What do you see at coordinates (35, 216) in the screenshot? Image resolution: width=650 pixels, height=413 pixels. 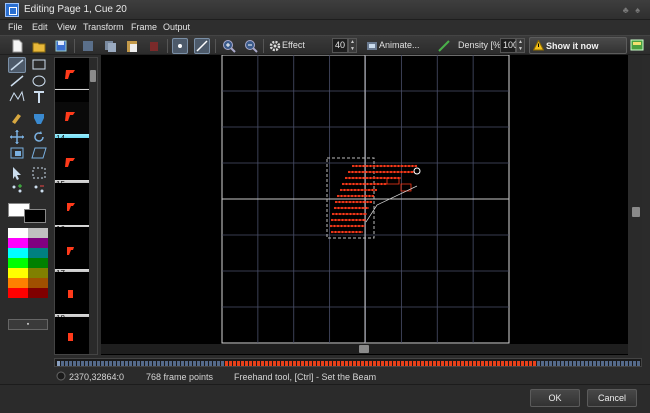 I see `background-color-swatch` at bounding box center [35, 216].